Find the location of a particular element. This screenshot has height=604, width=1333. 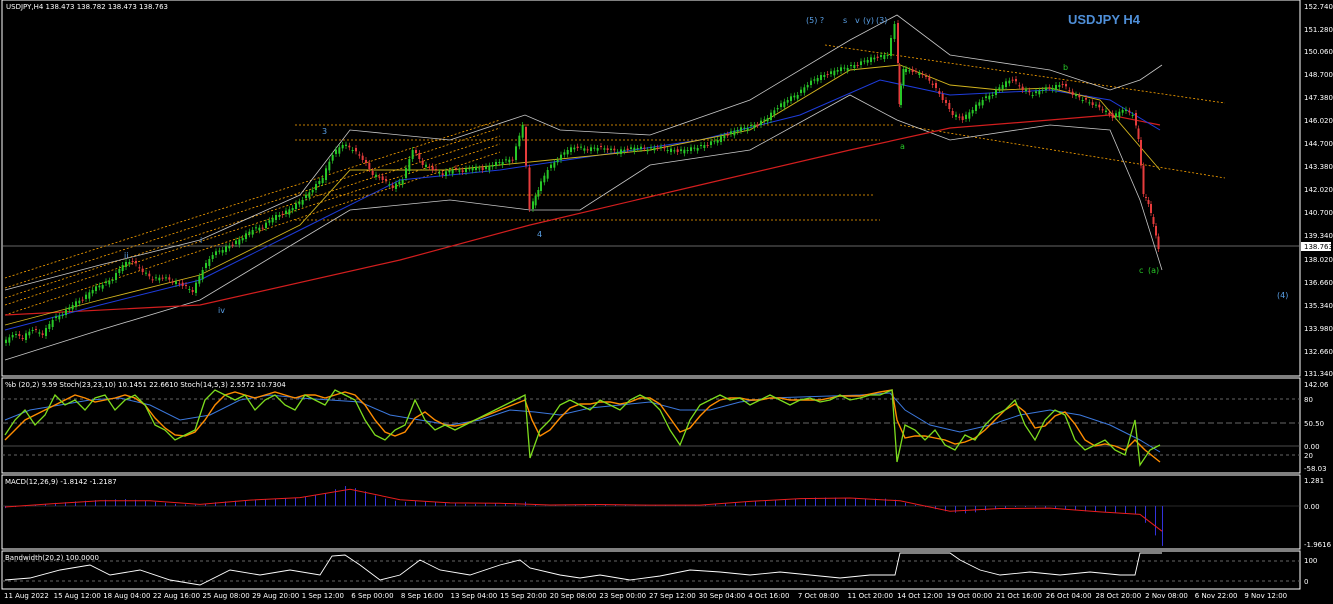

price-tick: 133.980 is located at coordinates (1318, 329).